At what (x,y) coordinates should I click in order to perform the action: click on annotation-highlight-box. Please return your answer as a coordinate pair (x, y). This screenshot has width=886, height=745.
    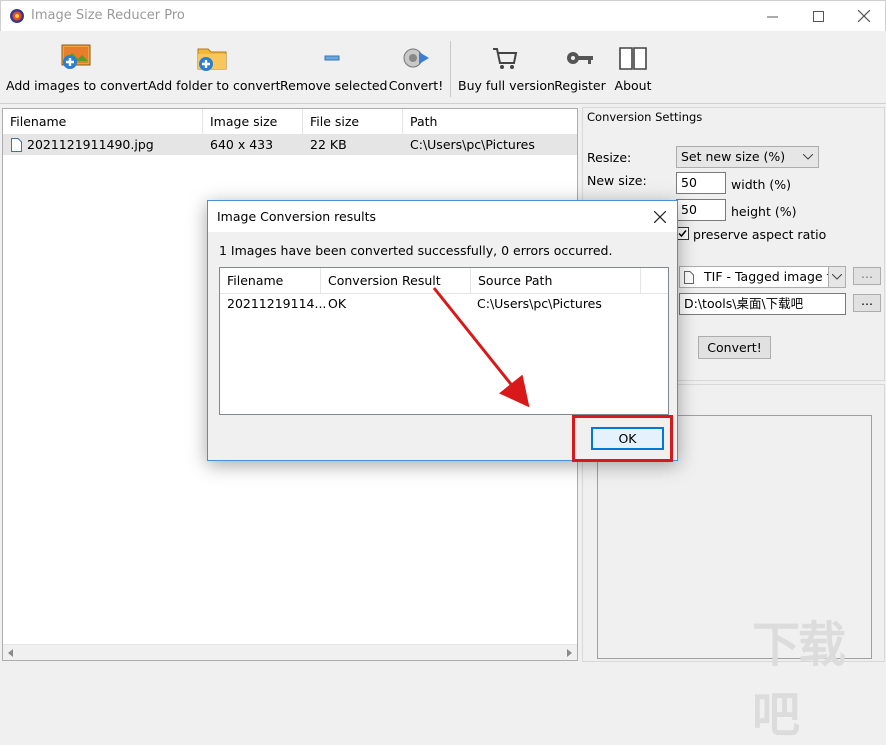
    Looking at the image, I should click on (622, 438).